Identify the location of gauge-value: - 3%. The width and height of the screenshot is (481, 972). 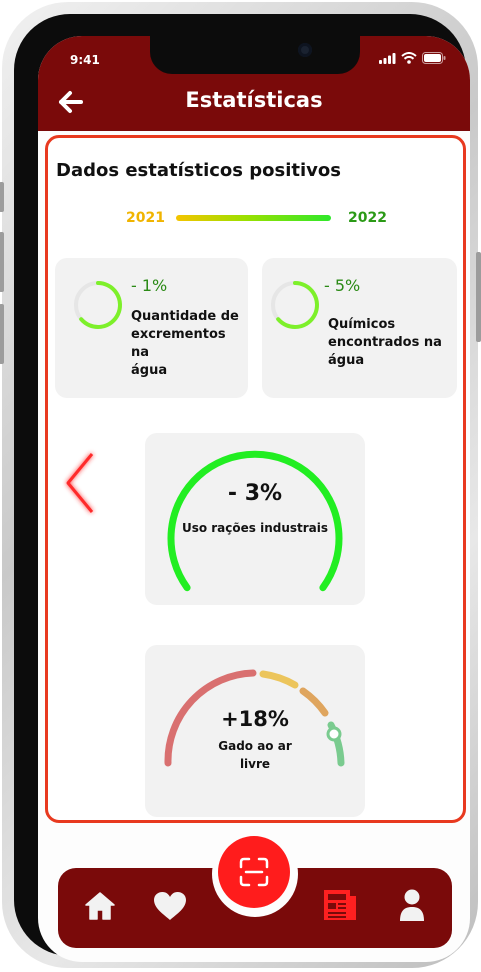
(255, 493).